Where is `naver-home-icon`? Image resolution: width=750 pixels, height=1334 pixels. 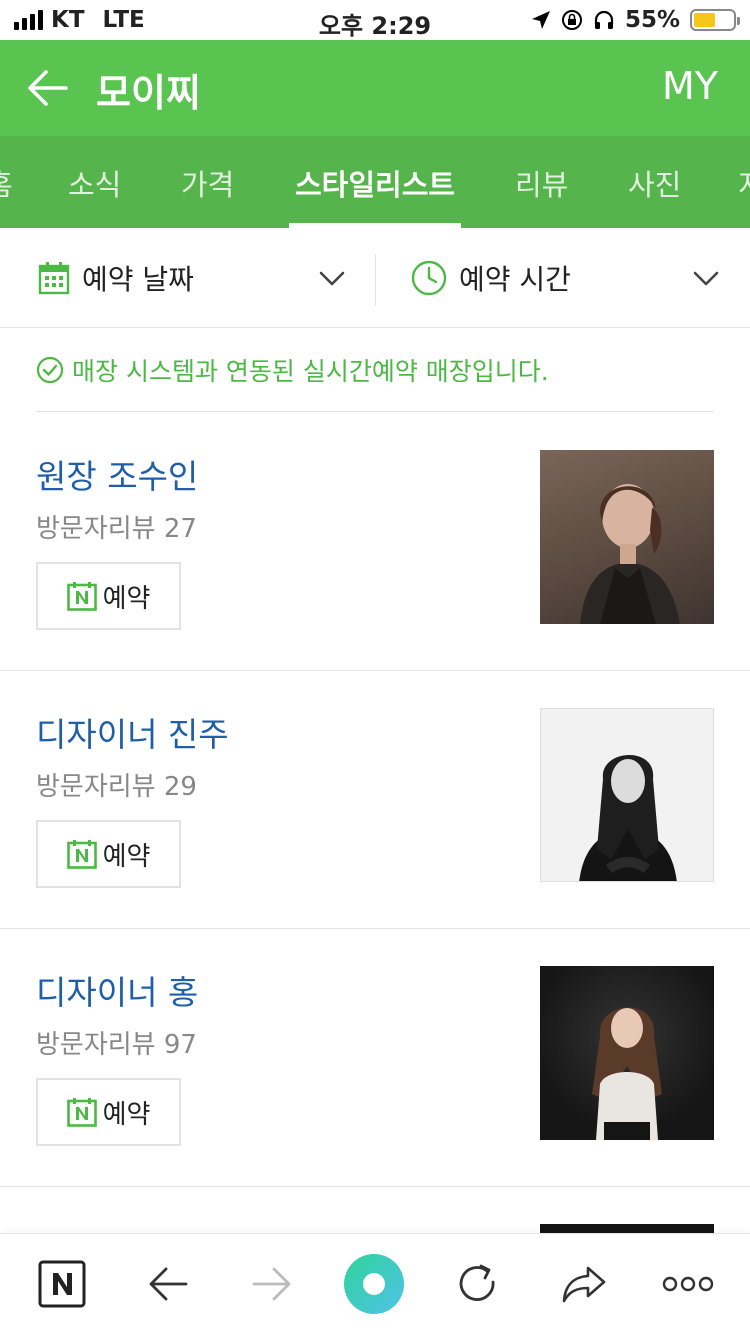 naver-home-icon is located at coordinates (62, 1284).